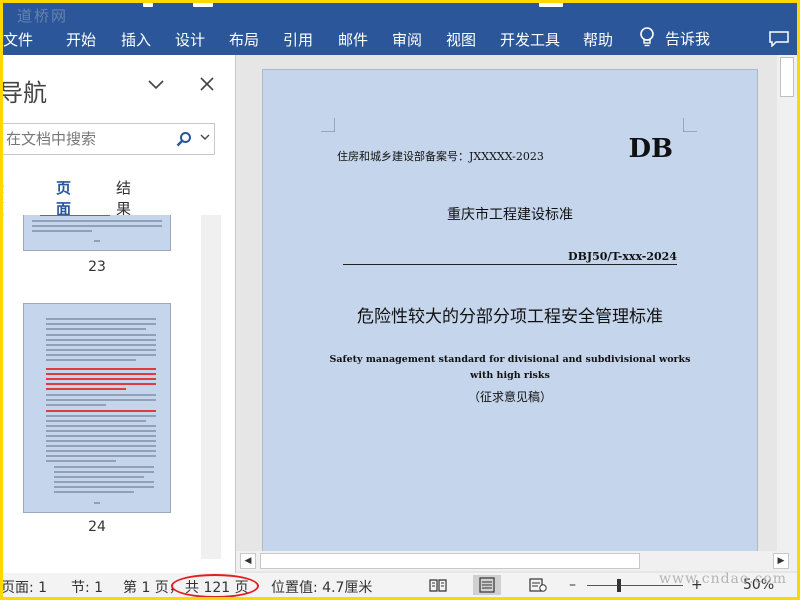 The image size is (800, 600). Describe the element at coordinates (650, 149) in the screenshot. I see `db-mark: DB` at that location.